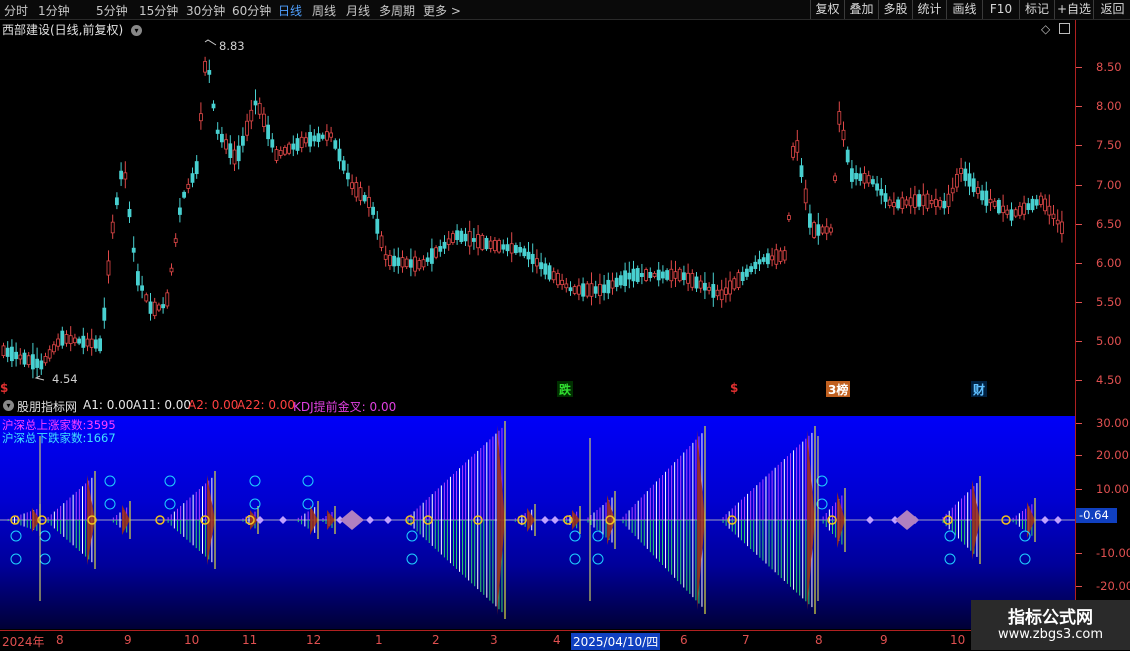 The width and height of the screenshot is (1130, 651). I want to click on indicator-tick: 20.00, so click(1112, 455).